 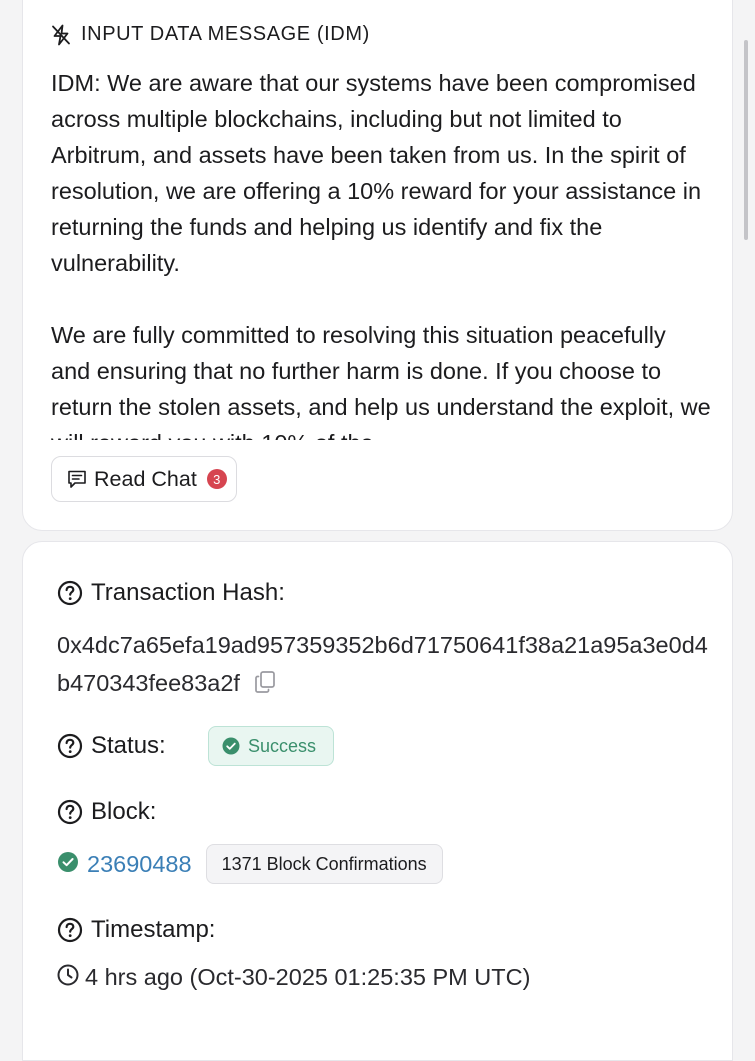 I want to click on block-value-row: 23690488 1371 Block Confirmations, so click(x=250, y=864).